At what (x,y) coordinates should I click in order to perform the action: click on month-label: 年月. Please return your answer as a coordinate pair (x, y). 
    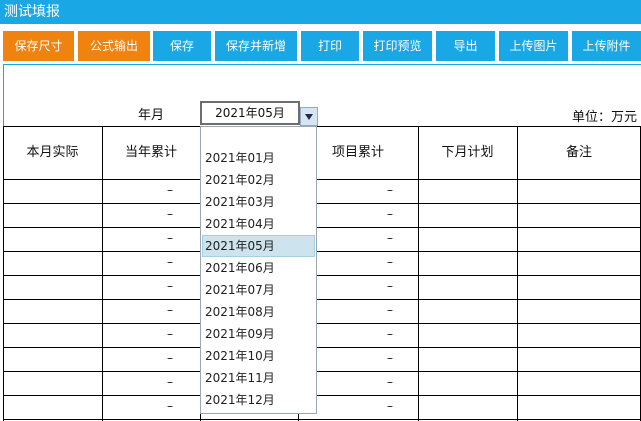
    Looking at the image, I should click on (151, 115).